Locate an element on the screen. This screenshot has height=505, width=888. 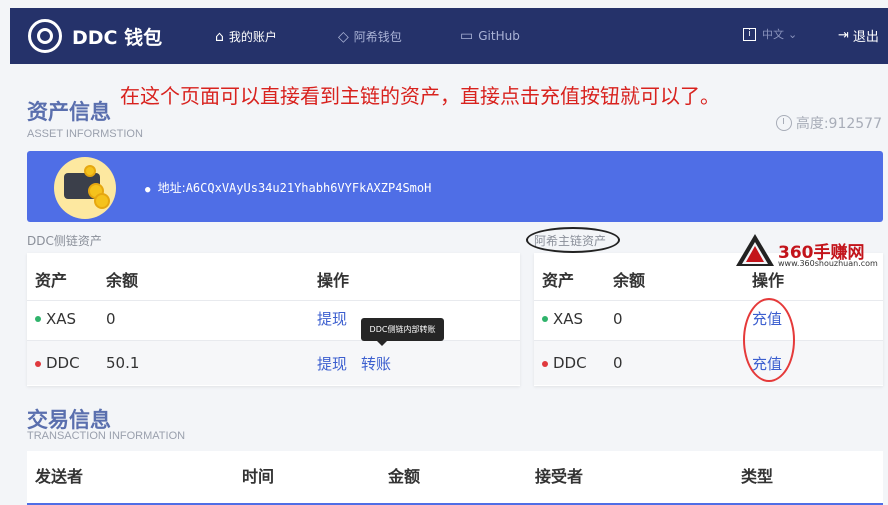
asset-section-subtitle: ASSET INFORMSTION is located at coordinates (85, 134).